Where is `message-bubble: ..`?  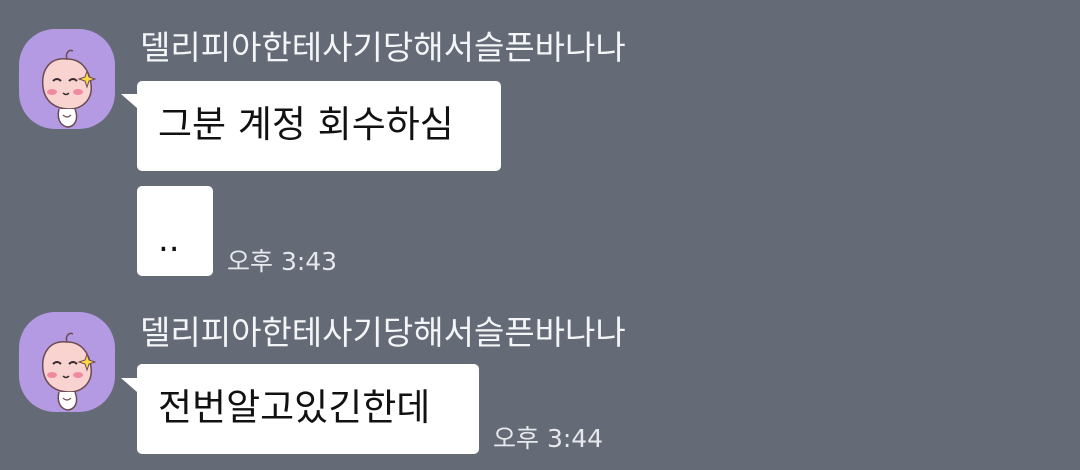 message-bubble: .. is located at coordinates (175, 231).